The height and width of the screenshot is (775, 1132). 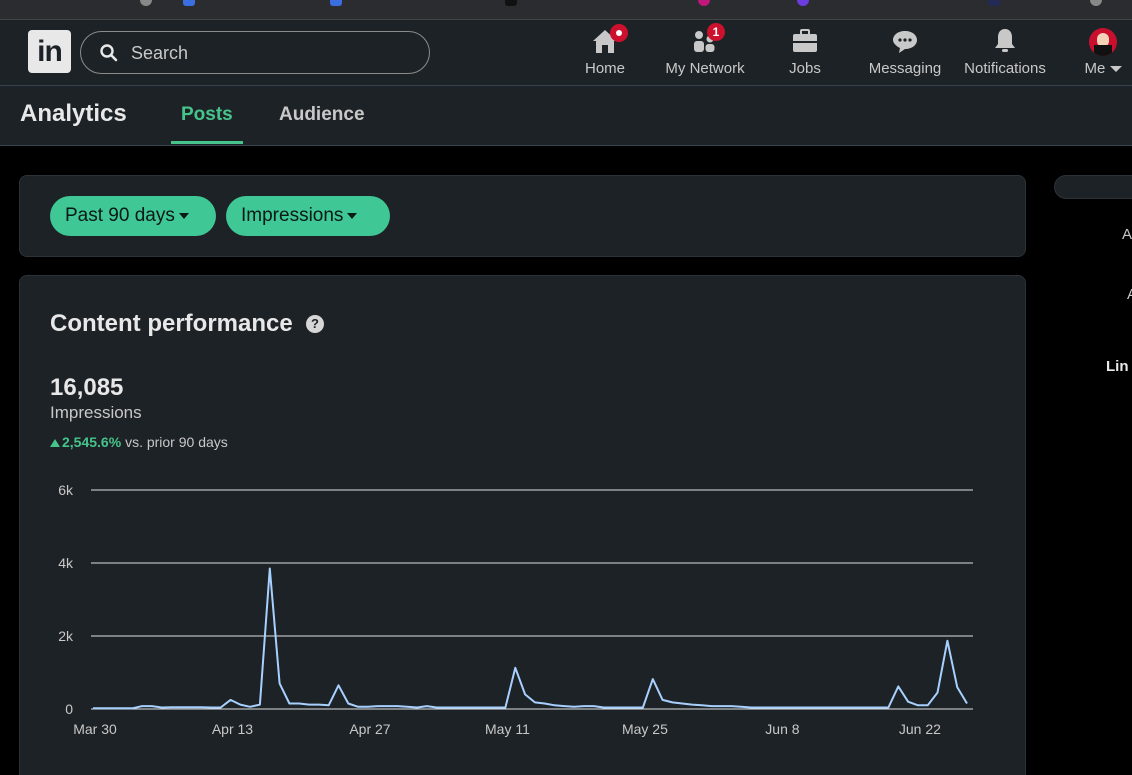 What do you see at coordinates (120, 215) in the screenshot?
I see `date-range-label: Past 90 days` at bounding box center [120, 215].